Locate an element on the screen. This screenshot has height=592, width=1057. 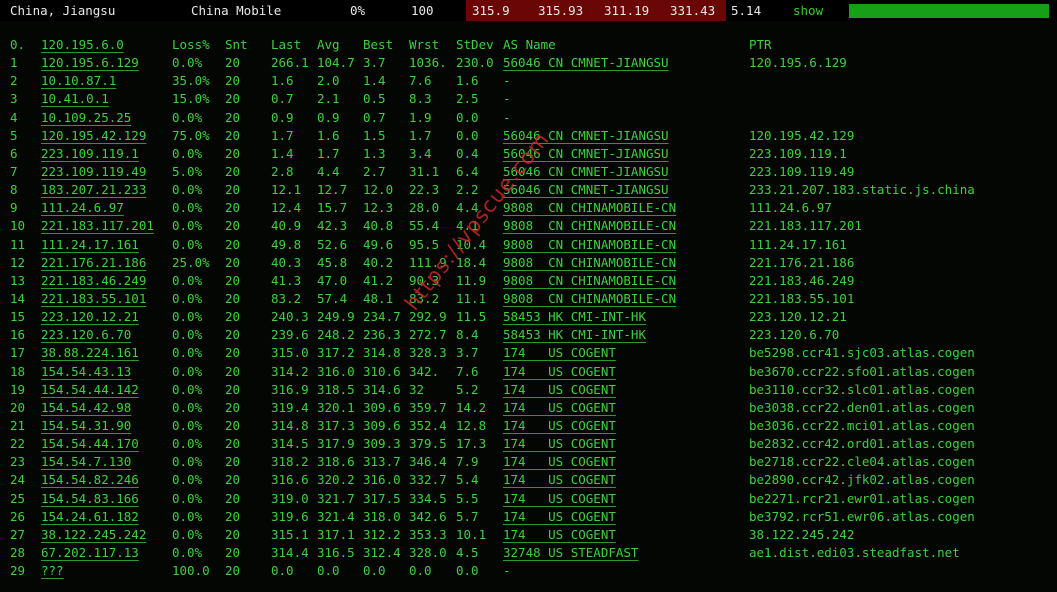
cell-host: 38.88.224.161 is located at coordinates (90, 353).